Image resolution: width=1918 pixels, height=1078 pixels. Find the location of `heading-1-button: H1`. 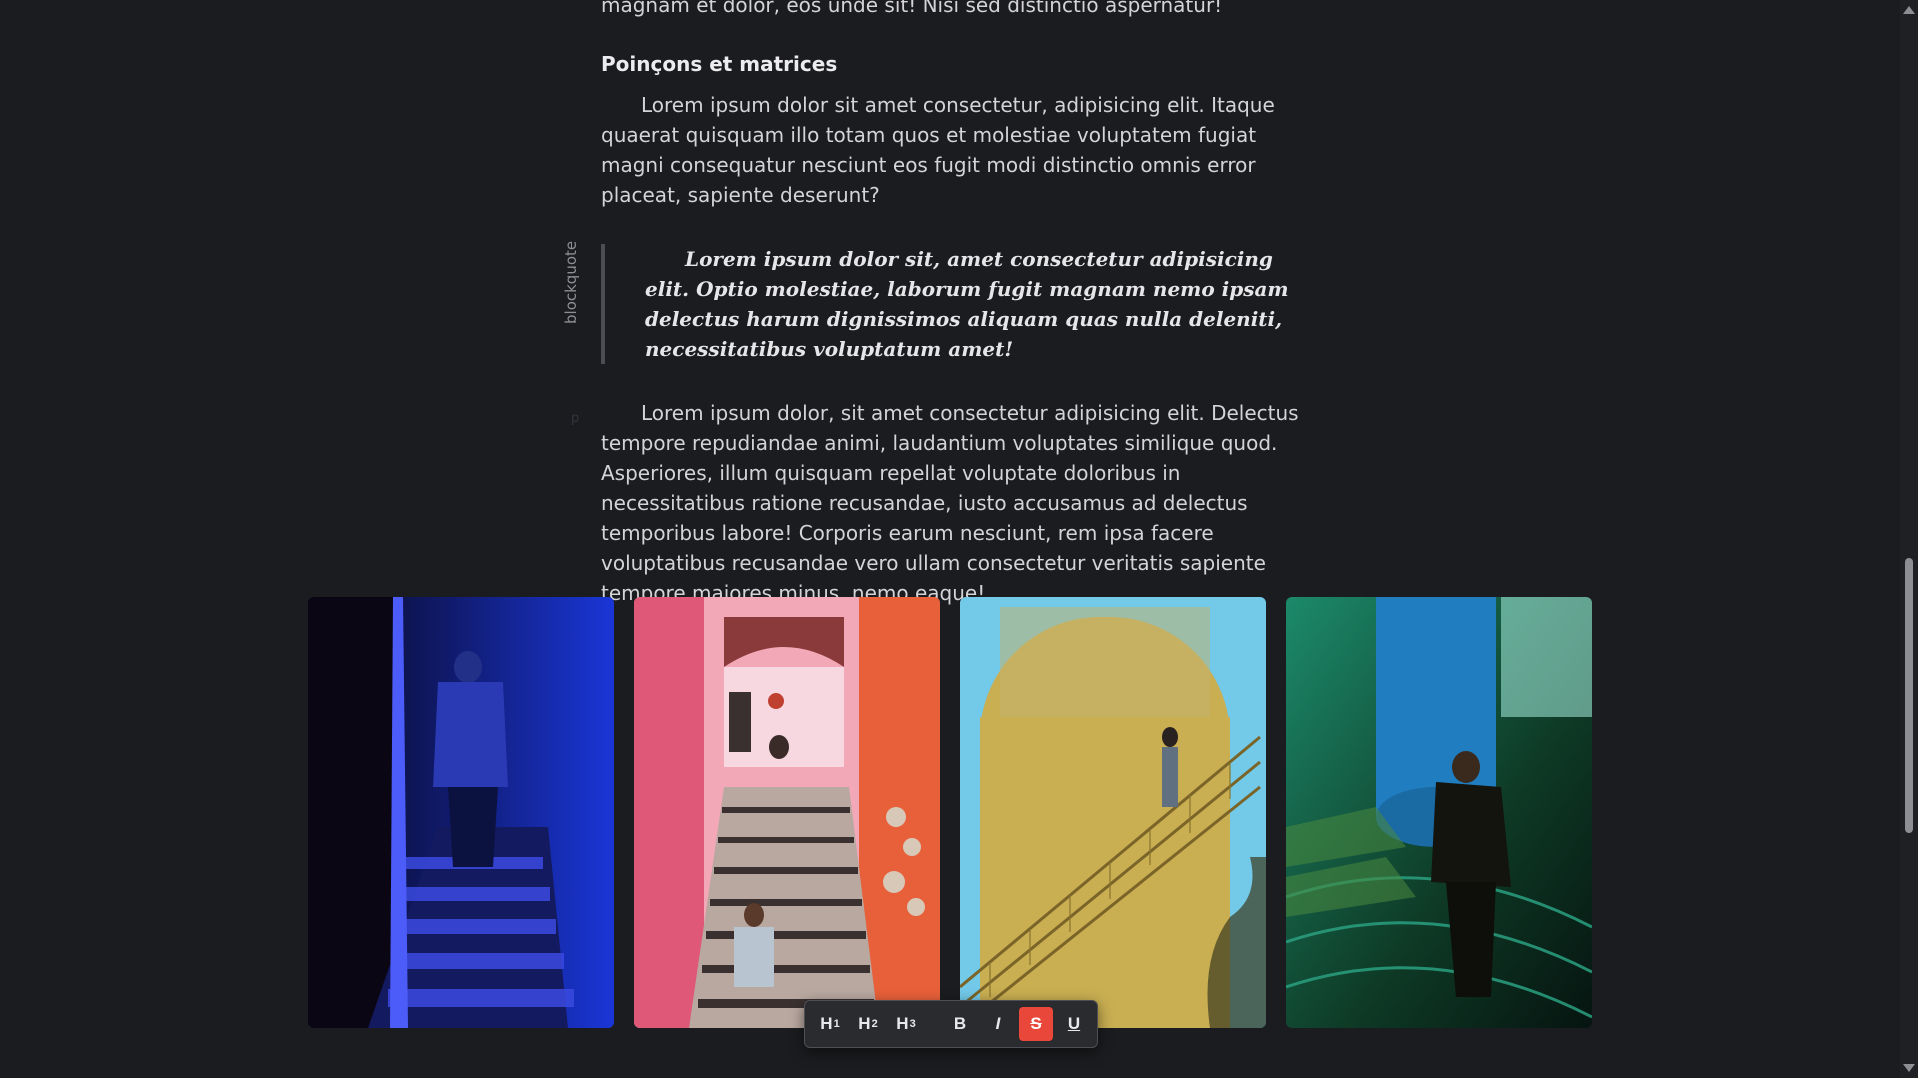

heading-1-button: H1 is located at coordinates (830, 1024).